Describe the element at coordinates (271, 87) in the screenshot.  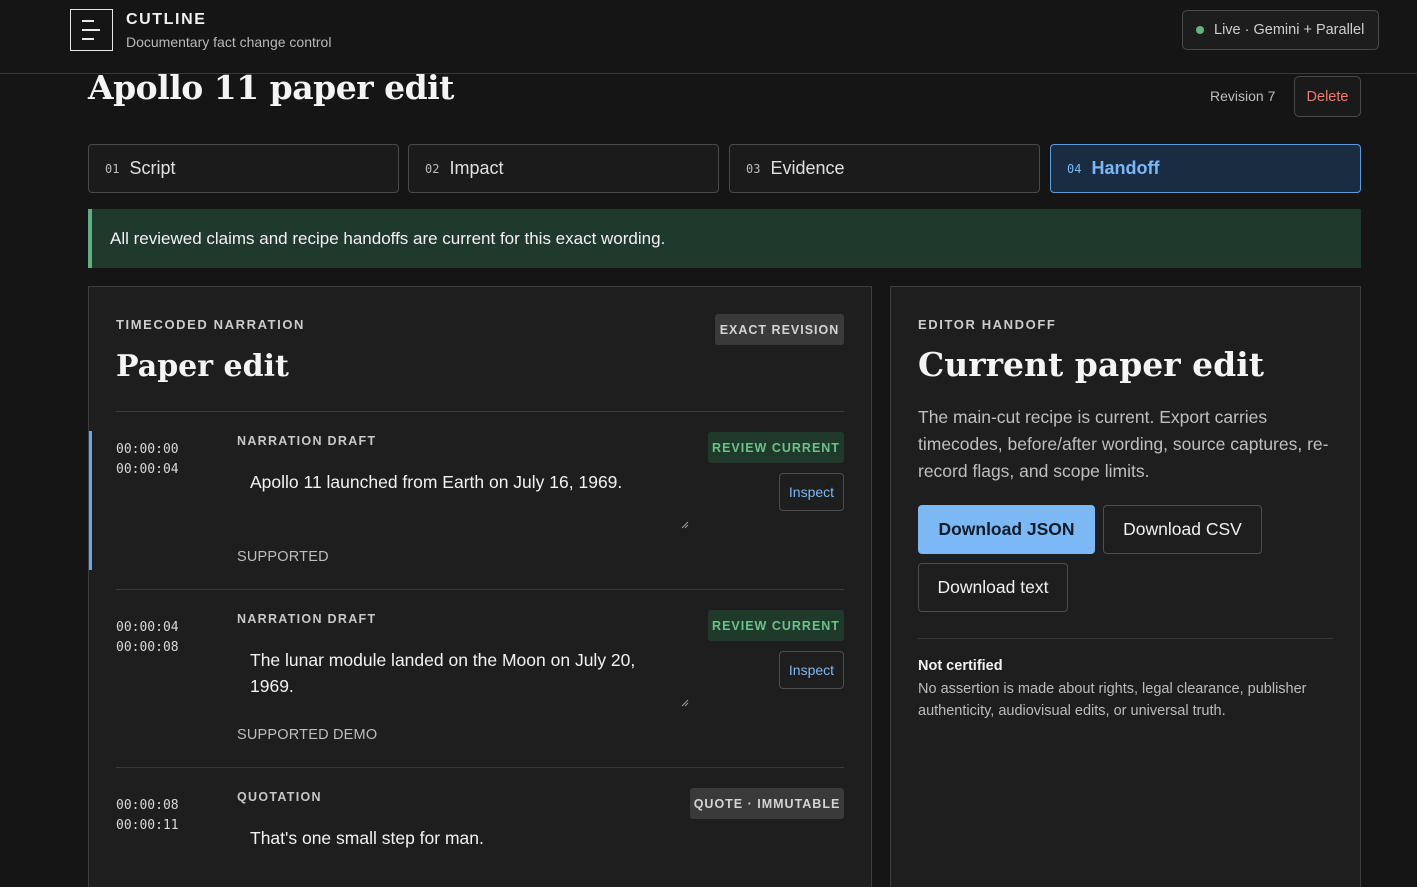
I see `page-title: Apollo 11 paper edit` at that location.